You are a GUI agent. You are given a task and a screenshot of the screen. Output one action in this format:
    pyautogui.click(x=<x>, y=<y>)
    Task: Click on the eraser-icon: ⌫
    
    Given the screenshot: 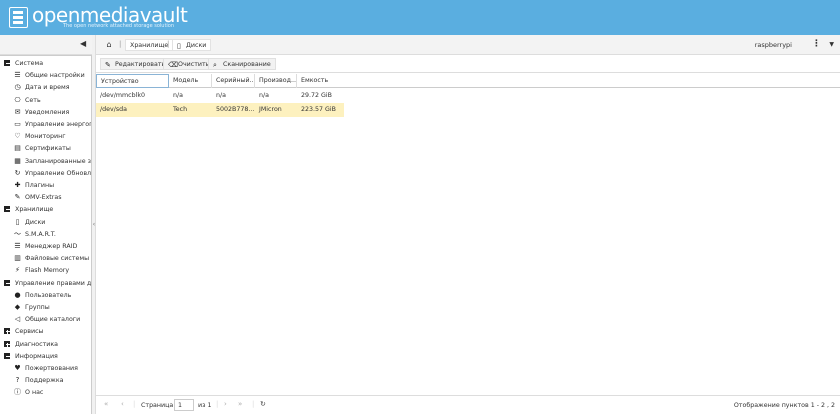 What is the action you would take?
    pyautogui.click(x=173, y=65)
    